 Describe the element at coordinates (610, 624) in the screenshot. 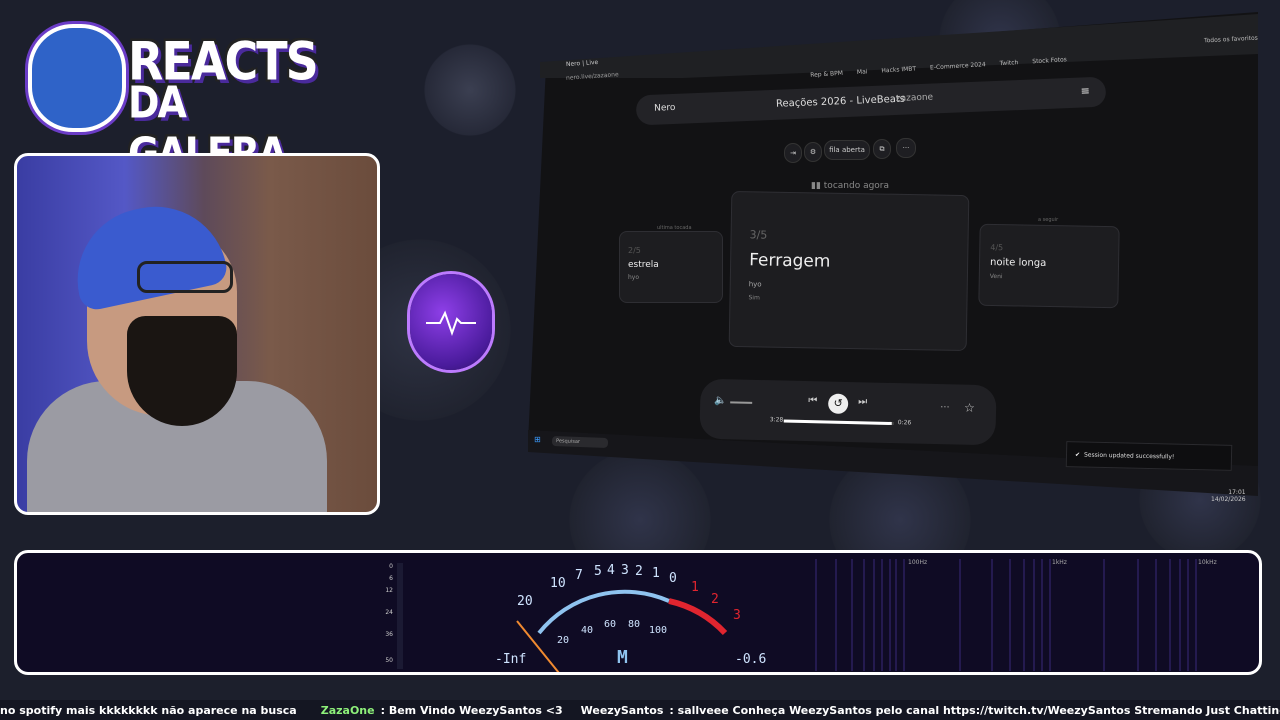

I see `vu-inner-tick: 60` at that location.